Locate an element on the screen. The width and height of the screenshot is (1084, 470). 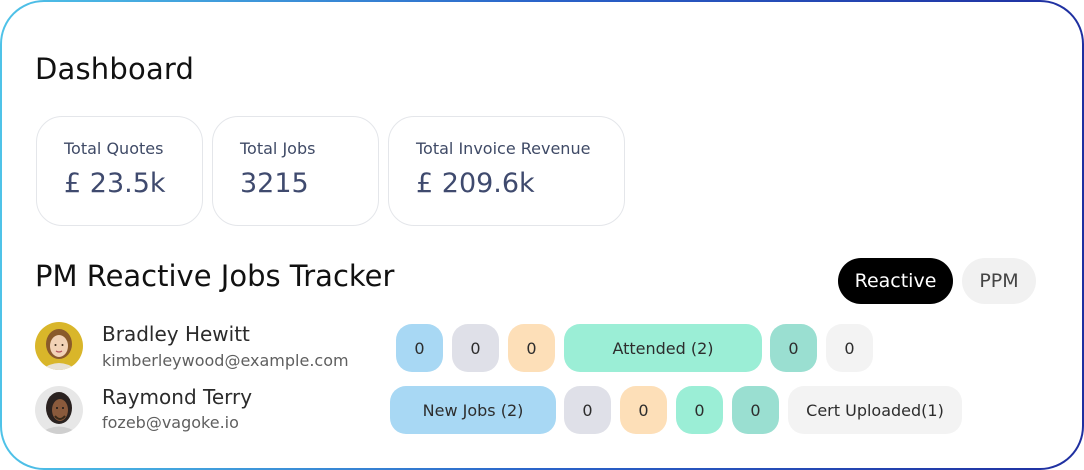
reactive-toggle-button: Reactive is located at coordinates (895, 281).